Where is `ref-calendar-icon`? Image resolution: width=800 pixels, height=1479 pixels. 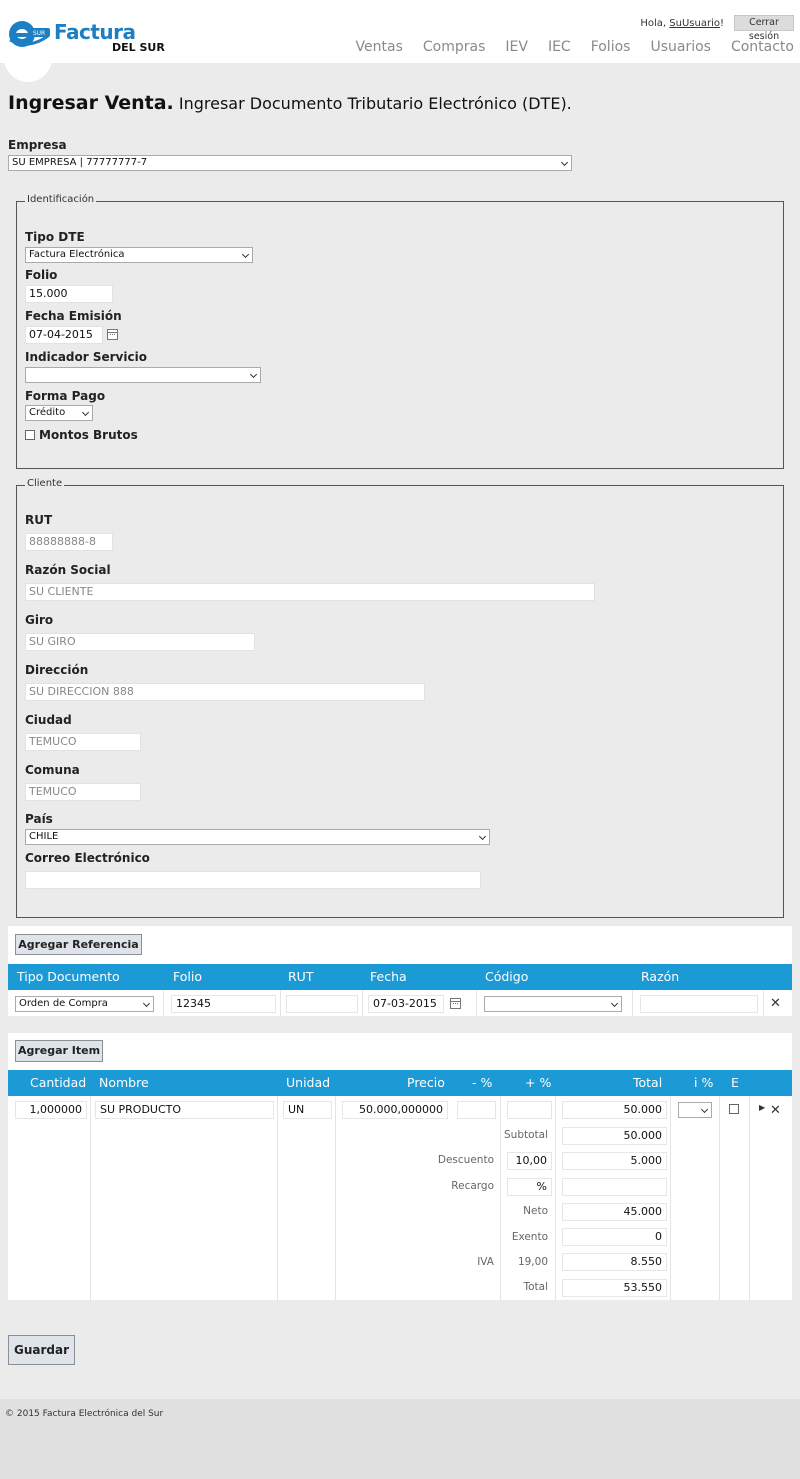 ref-calendar-icon is located at coordinates (455, 1003).